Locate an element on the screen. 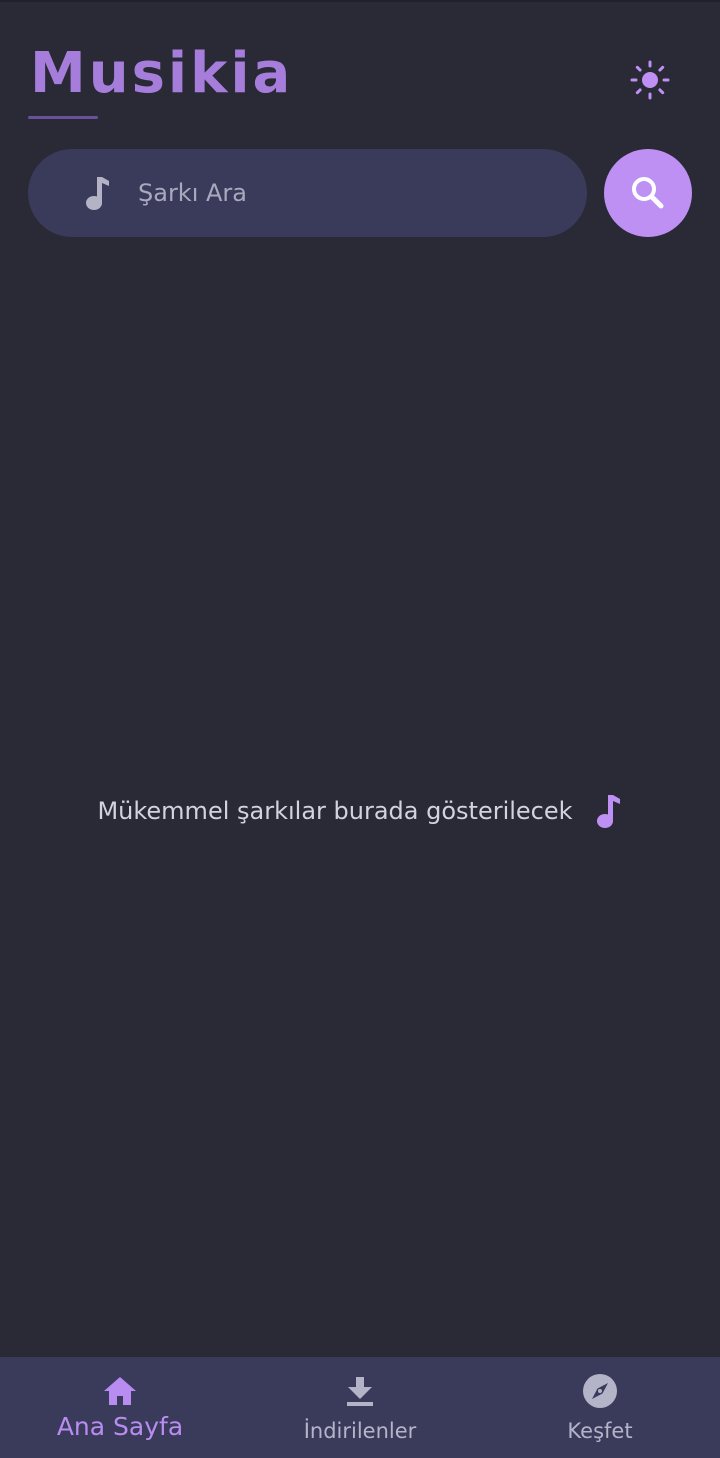  sun-icon is located at coordinates (650, 80).